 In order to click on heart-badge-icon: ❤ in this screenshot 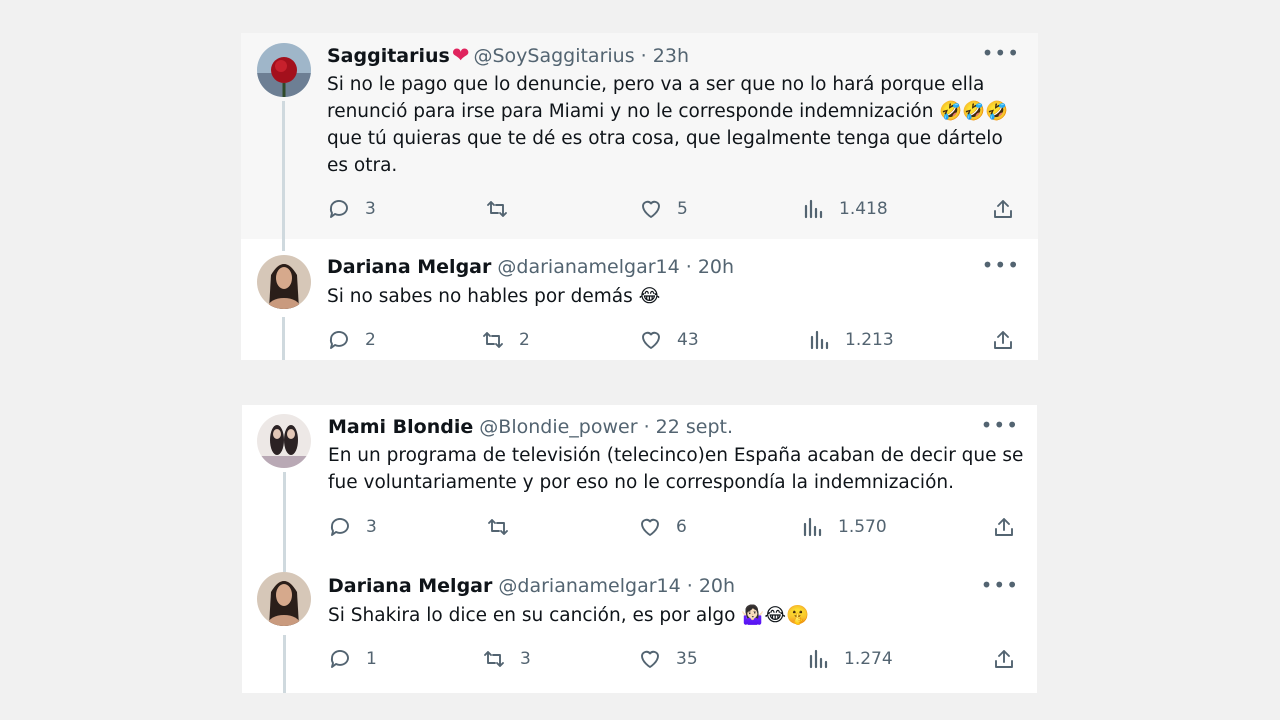, I will do `click(460, 55)`.